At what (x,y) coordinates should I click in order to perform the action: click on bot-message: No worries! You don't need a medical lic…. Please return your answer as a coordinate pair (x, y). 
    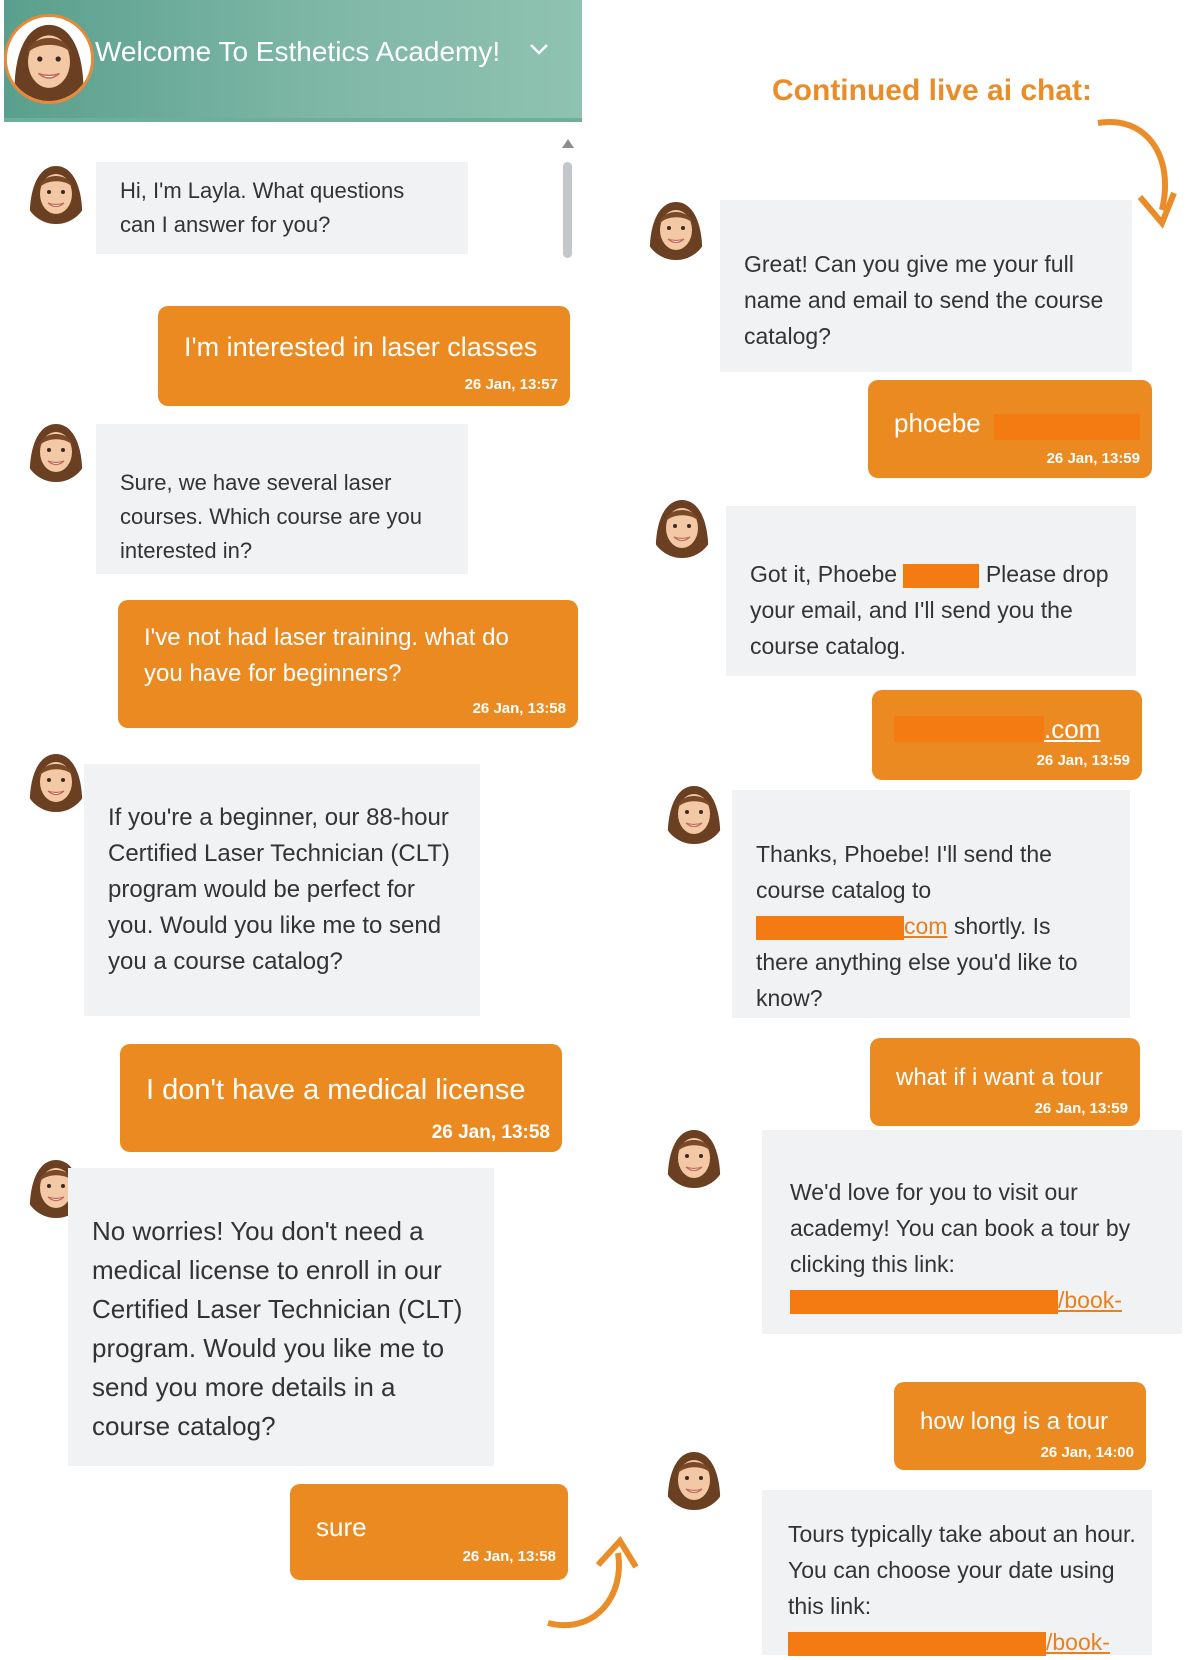
    Looking at the image, I should click on (281, 1317).